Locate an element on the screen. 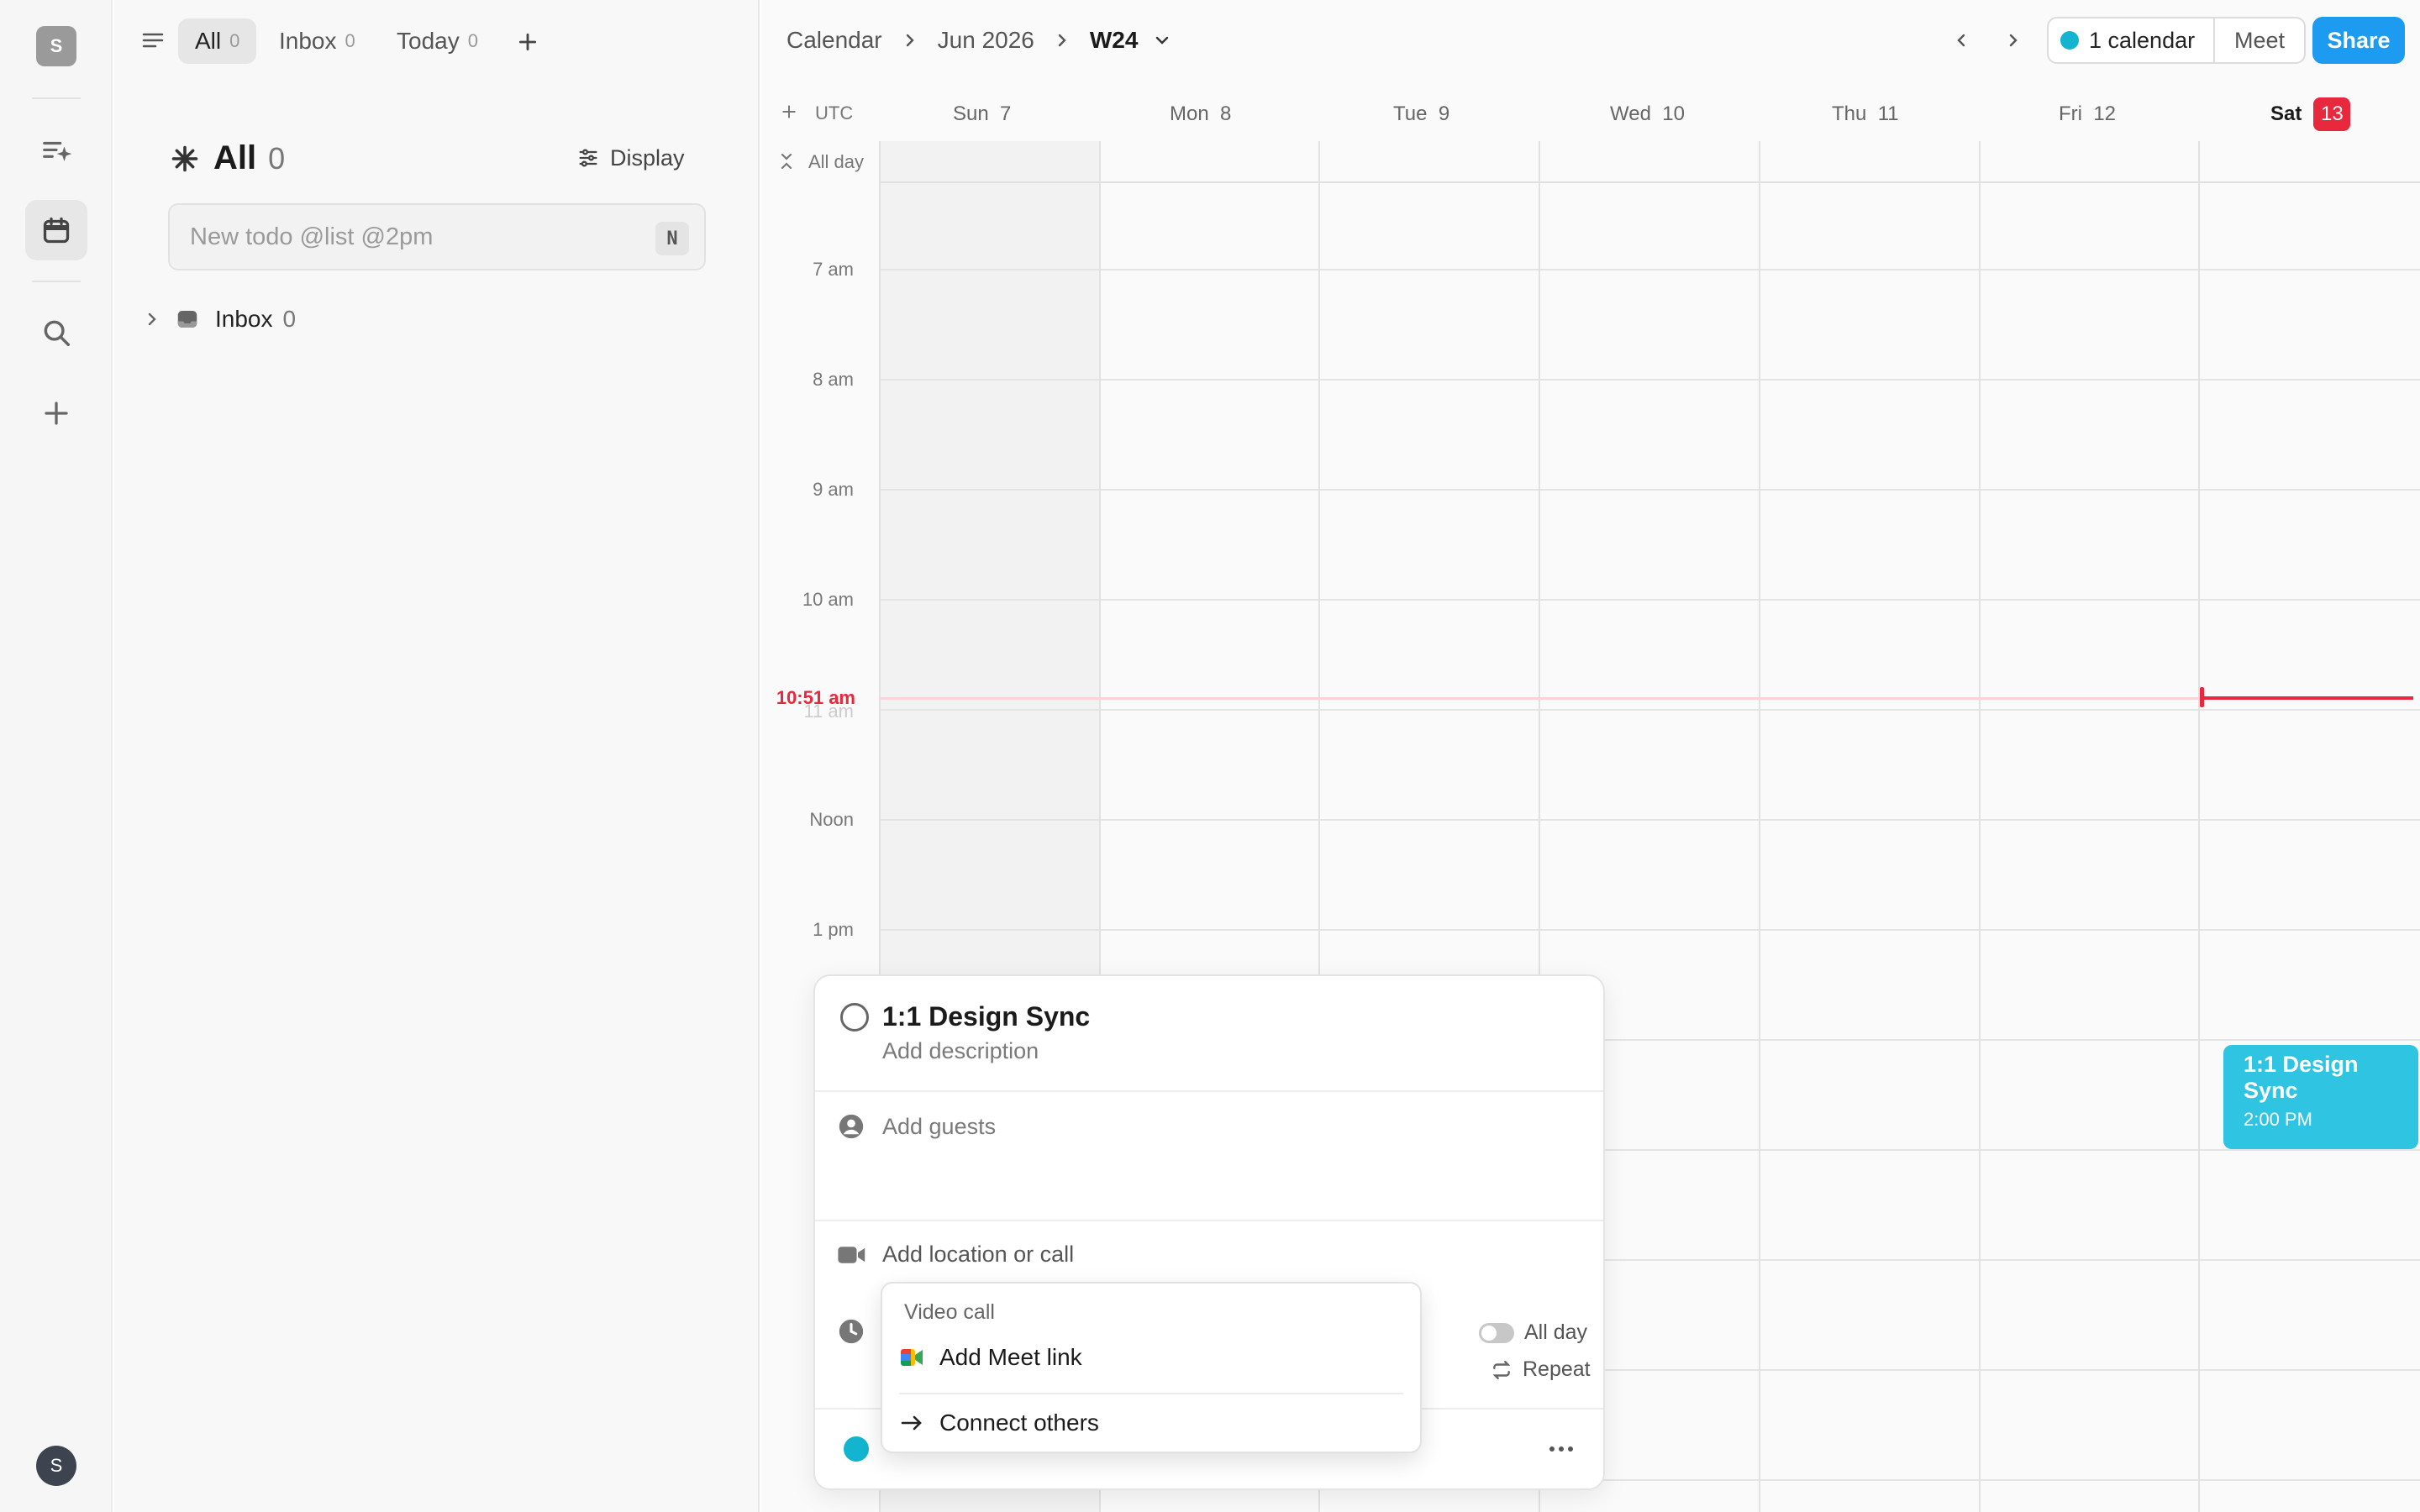  allday-toggle-label: All day is located at coordinates (1556, 1332).